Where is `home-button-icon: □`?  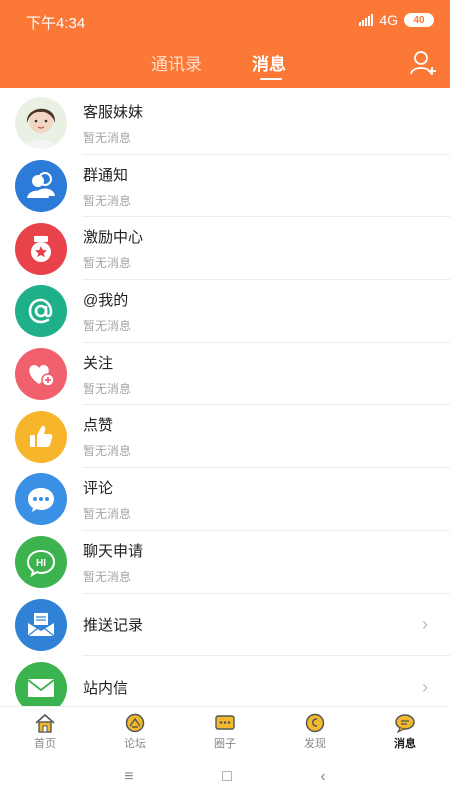
home-button-icon: □ is located at coordinates (227, 777).